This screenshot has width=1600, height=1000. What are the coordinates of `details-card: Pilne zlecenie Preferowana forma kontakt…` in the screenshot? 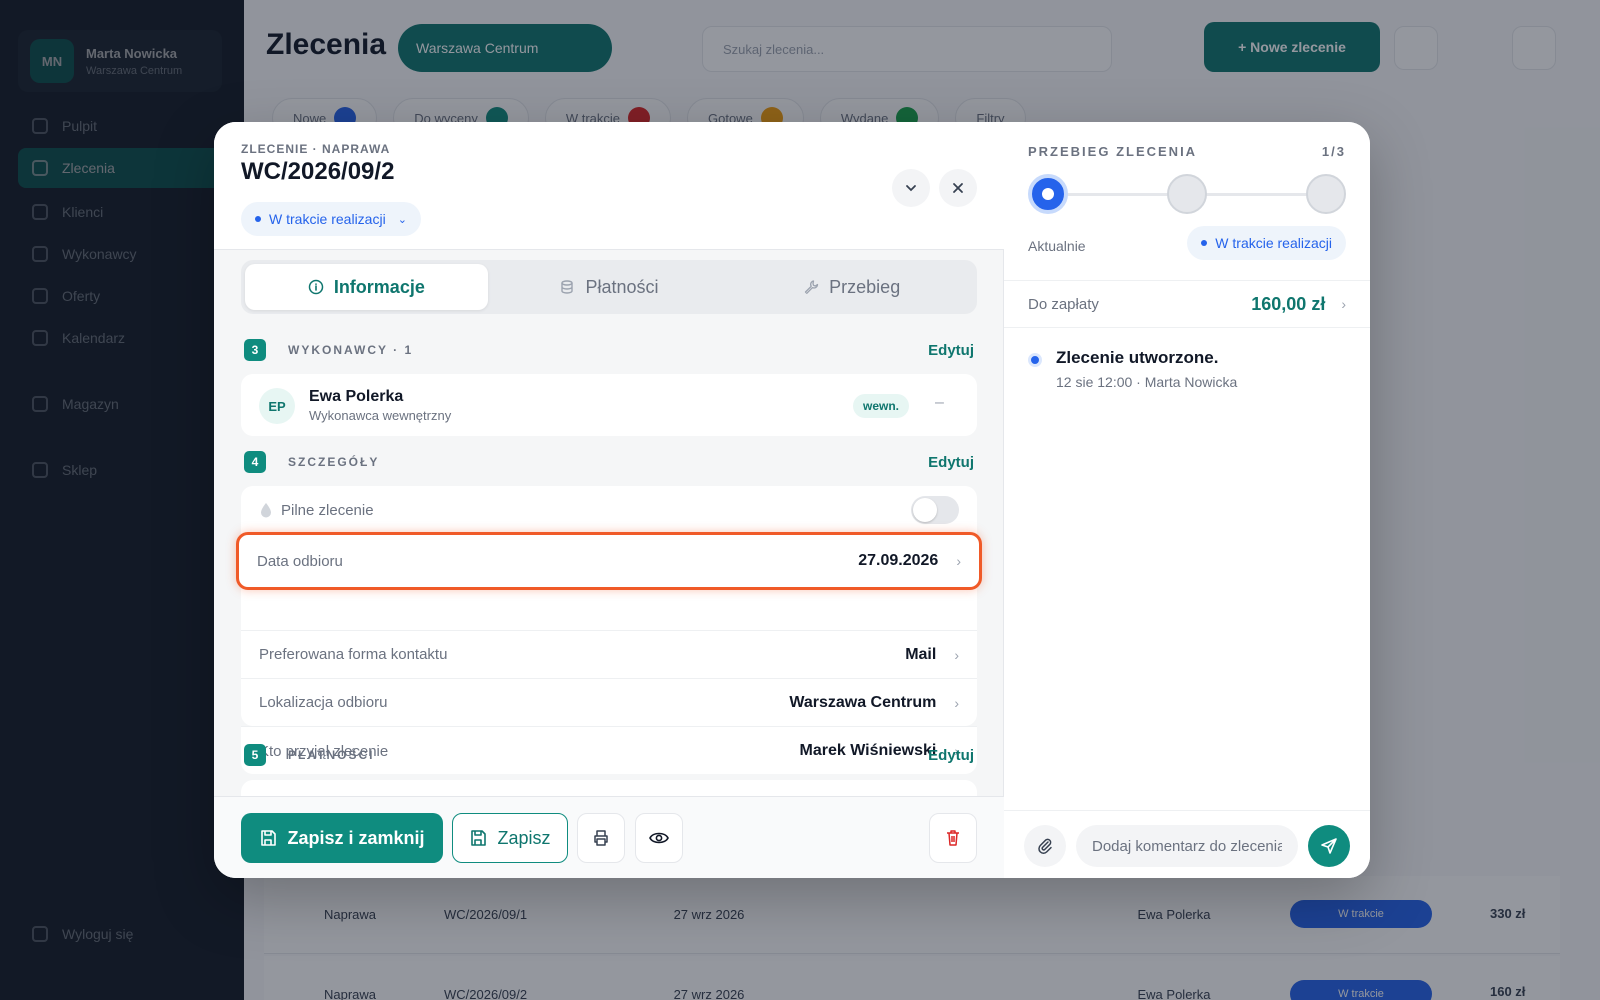 It's located at (609, 606).